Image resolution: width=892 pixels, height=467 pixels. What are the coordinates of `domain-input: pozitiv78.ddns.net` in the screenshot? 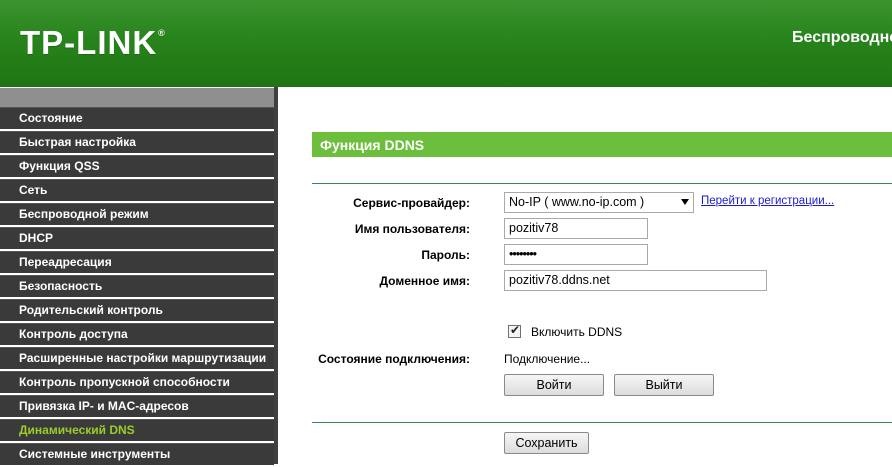 It's located at (635, 280).